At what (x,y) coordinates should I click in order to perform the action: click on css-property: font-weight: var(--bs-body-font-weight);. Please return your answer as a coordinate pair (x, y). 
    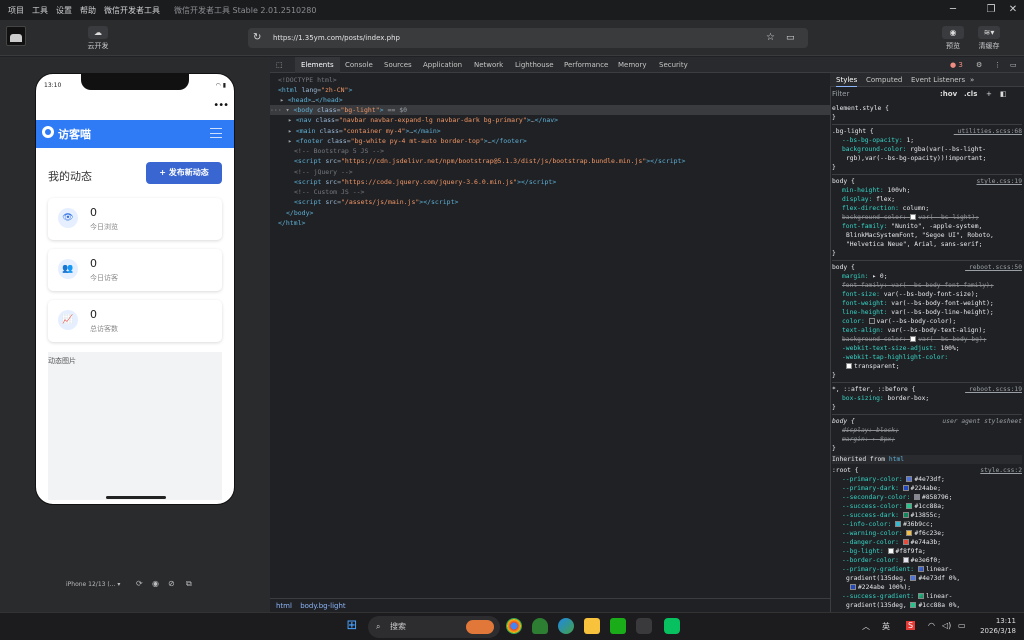
    Looking at the image, I should click on (927, 303).